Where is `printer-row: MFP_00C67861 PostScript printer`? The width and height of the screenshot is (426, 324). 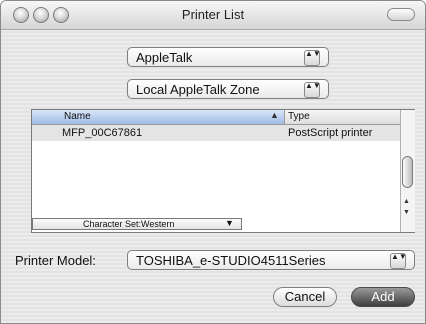 printer-row: MFP_00C67861 PostScript printer is located at coordinates (216, 133).